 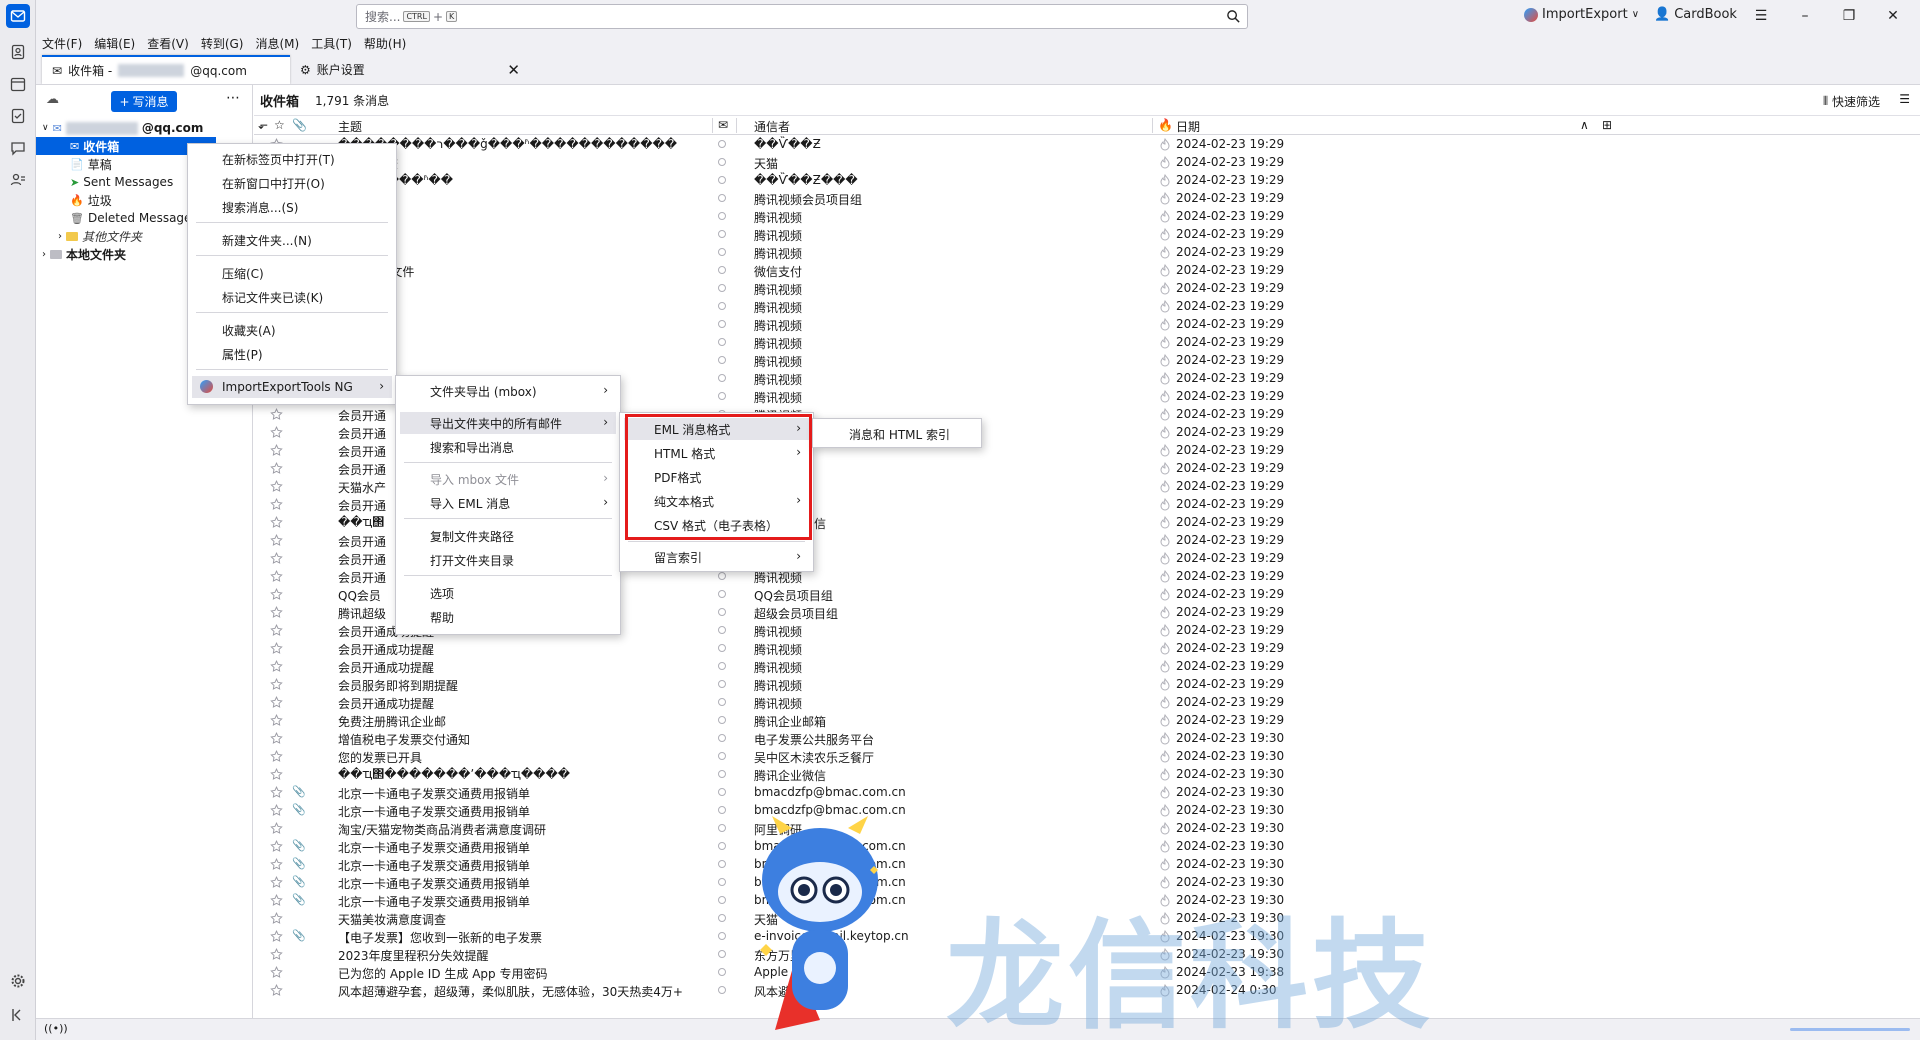 I want to click on menu-properties: 属性(P), so click(x=292, y=354).